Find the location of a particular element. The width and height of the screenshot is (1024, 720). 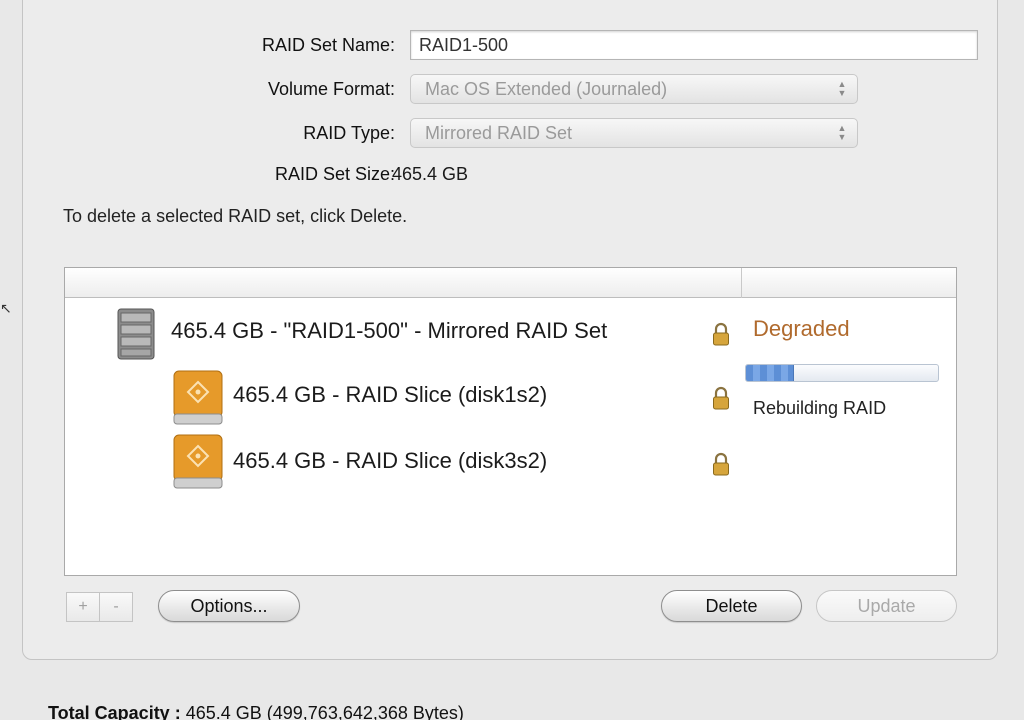

disk3s2-label: 465.4 GB - RAID Slice (disk3s2) is located at coordinates (390, 460).